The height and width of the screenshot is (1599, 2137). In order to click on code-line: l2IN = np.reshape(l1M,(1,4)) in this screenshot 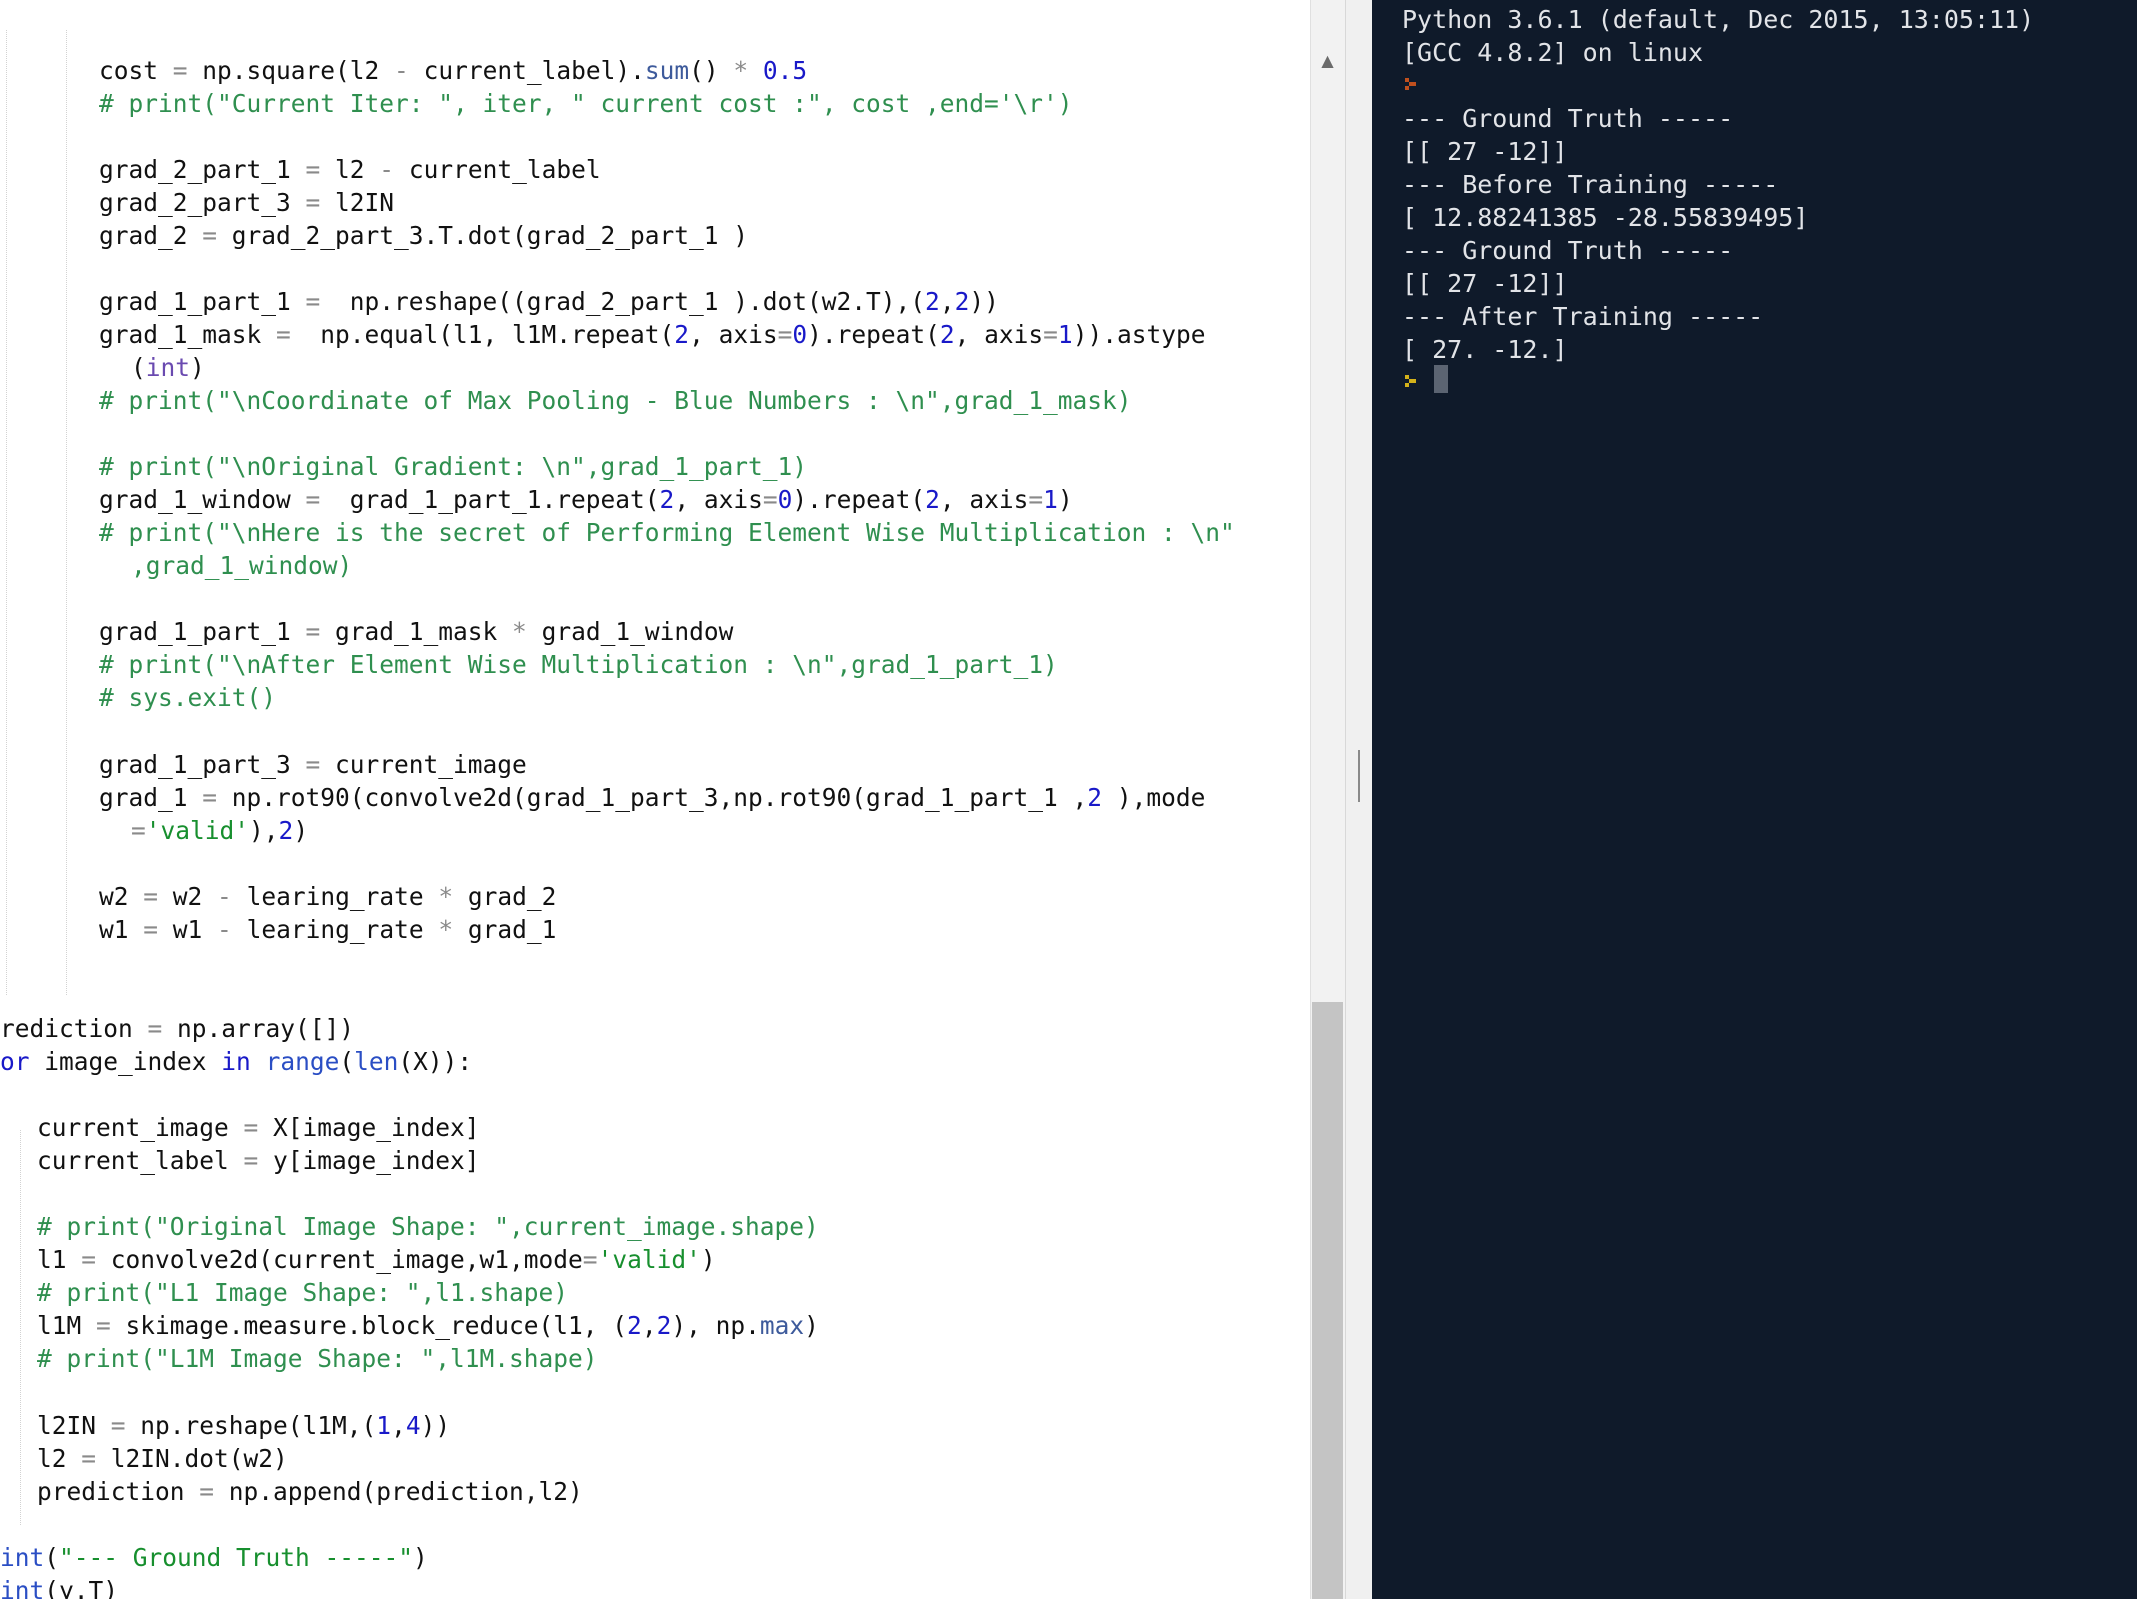, I will do `click(243, 1425)`.